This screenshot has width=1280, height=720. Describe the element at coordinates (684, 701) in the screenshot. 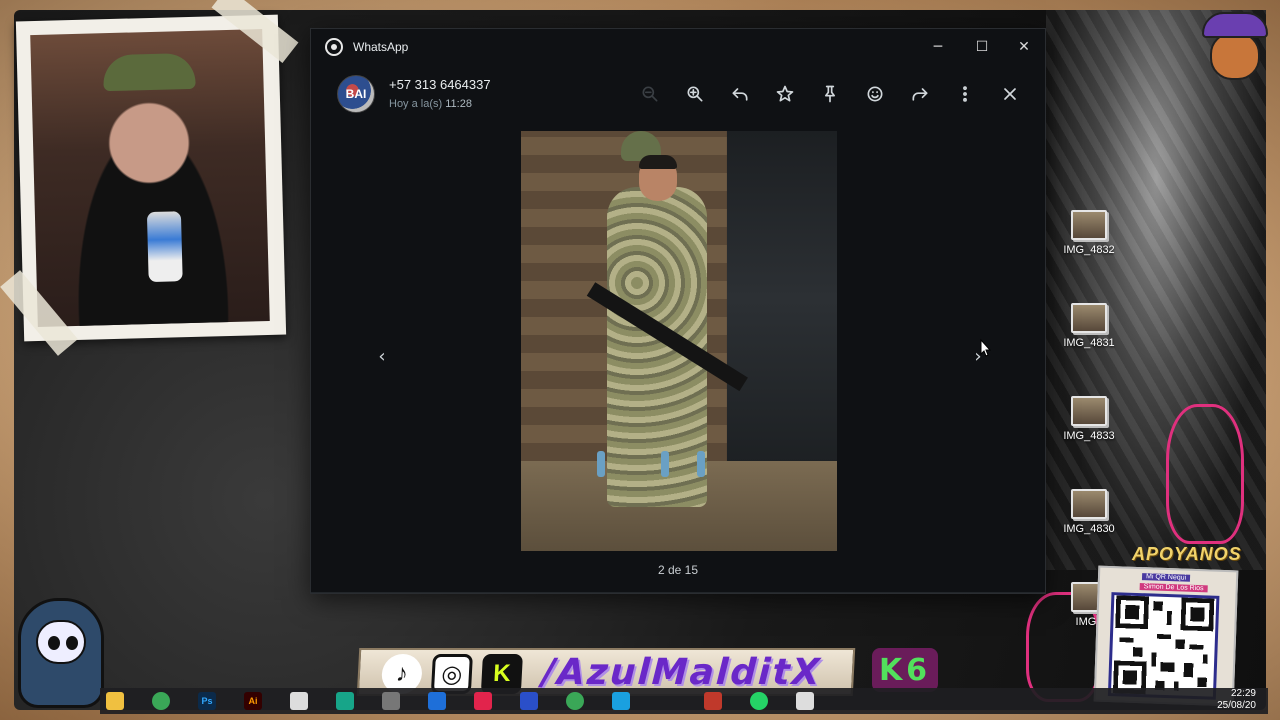

I see `taskbar: Ps Ai 22:29 25/08/20` at that location.